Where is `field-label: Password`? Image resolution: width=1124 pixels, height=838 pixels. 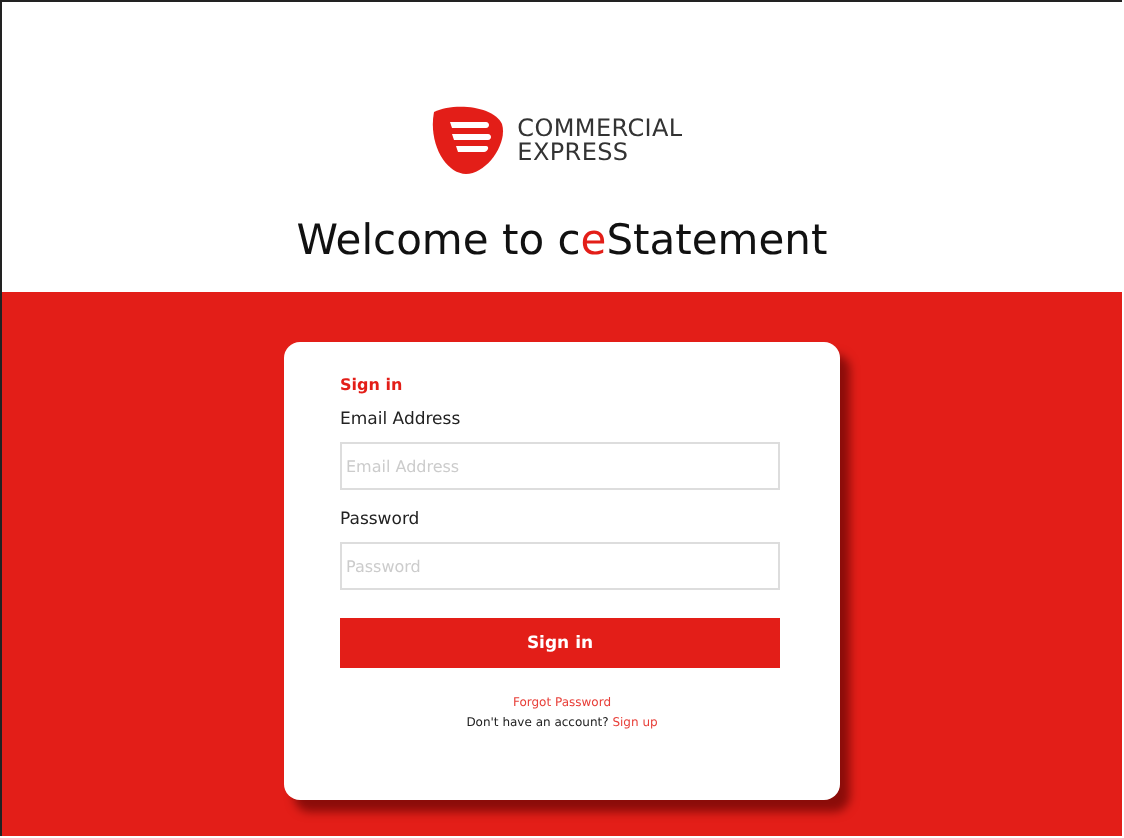
field-label: Password is located at coordinates (381, 520).